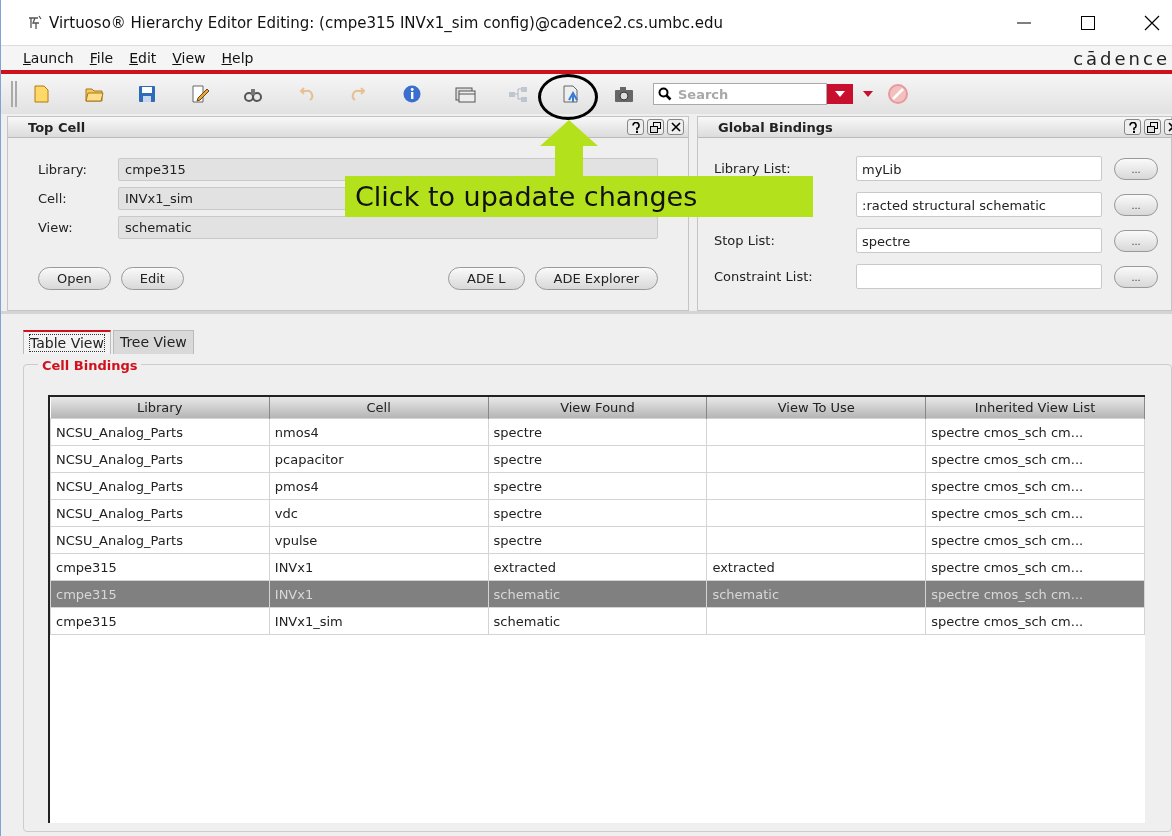  Describe the element at coordinates (309, 459) in the screenshot. I see `table-cell: pcapacitor` at that location.